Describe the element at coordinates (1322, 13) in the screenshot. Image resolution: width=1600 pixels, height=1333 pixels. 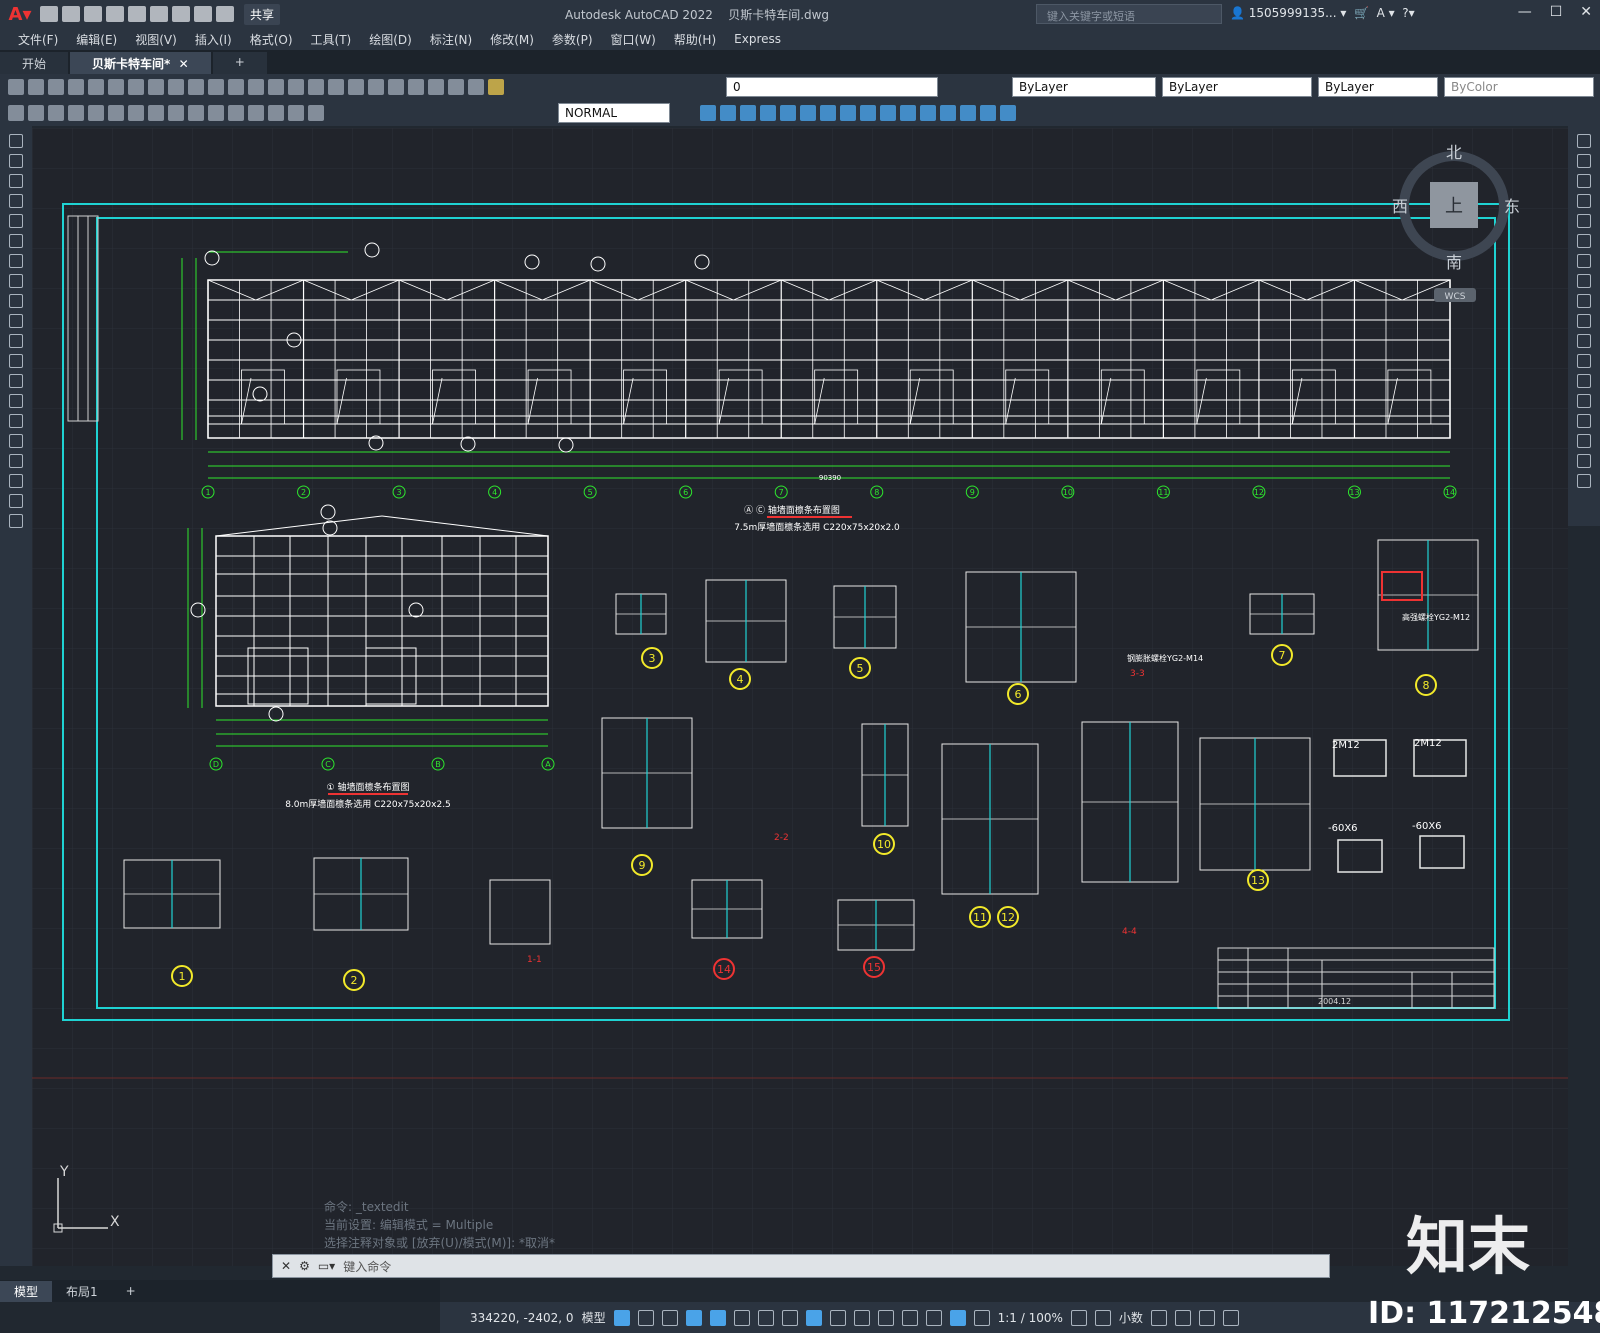
I see `user-account: 👤 1505999135... ▾ 🛒 A ▾ ?▾` at that location.